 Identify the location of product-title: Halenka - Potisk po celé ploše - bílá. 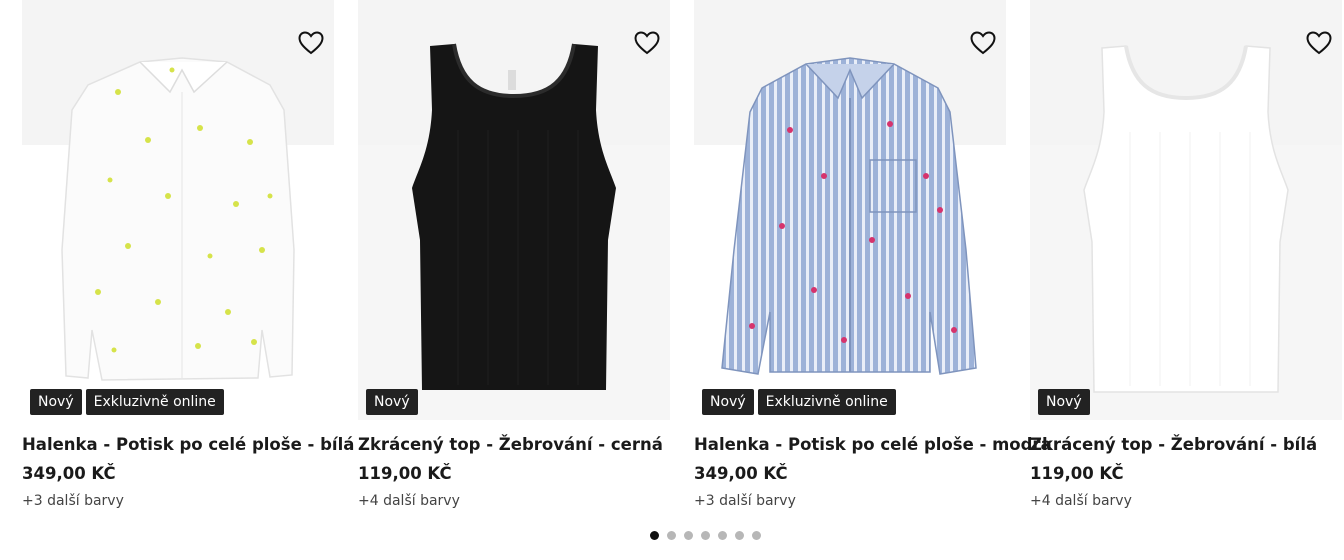
(188, 445).